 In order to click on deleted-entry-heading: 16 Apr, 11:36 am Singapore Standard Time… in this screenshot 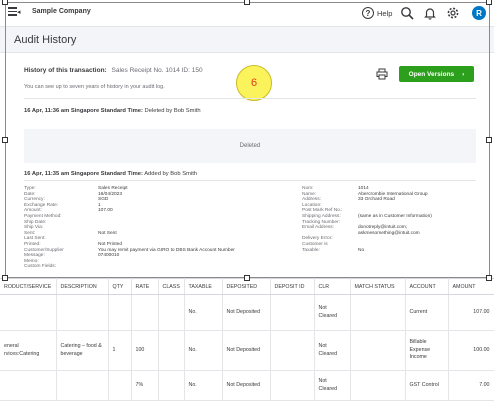, I will do `click(112, 111)`.